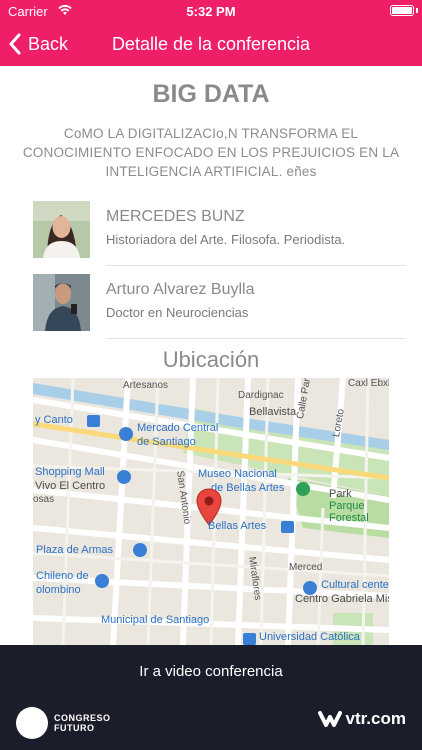  Describe the element at coordinates (402, 10) in the screenshot. I see `battery-icon` at that location.